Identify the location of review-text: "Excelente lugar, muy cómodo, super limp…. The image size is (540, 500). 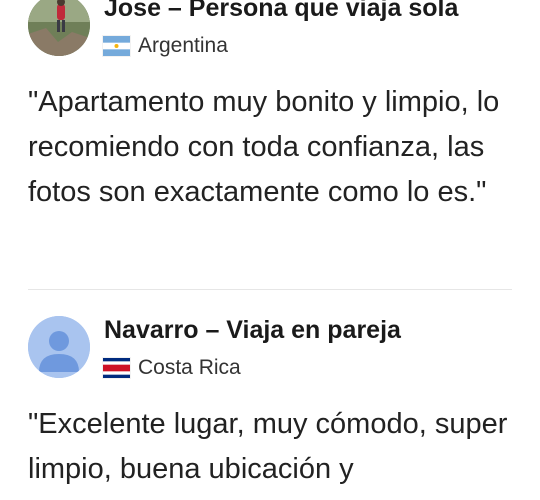
(268, 446).